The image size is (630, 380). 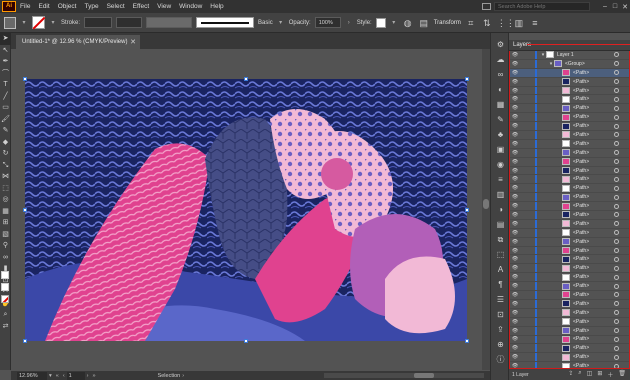 I want to click on eraser-tool-icon: ◆, so click(x=5, y=143).